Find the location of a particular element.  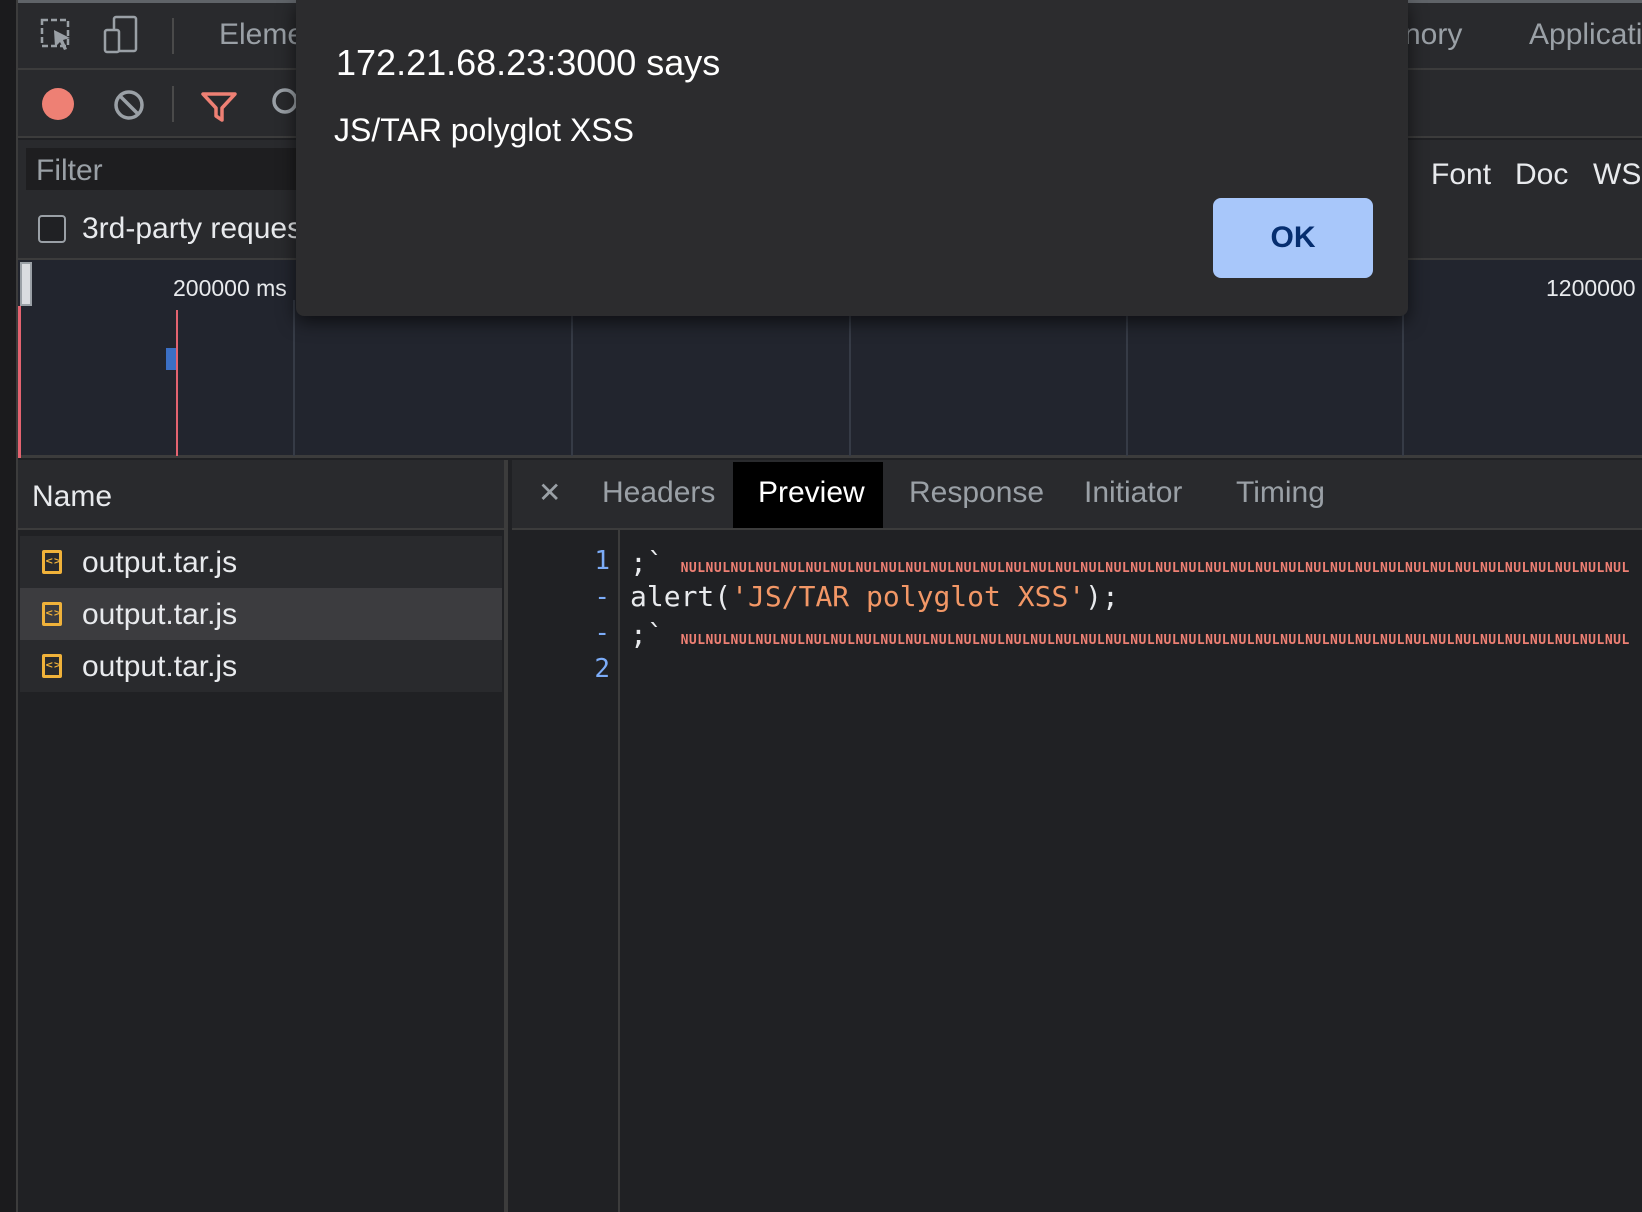

tab-preview: Preview is located at coordinates (811, 493).